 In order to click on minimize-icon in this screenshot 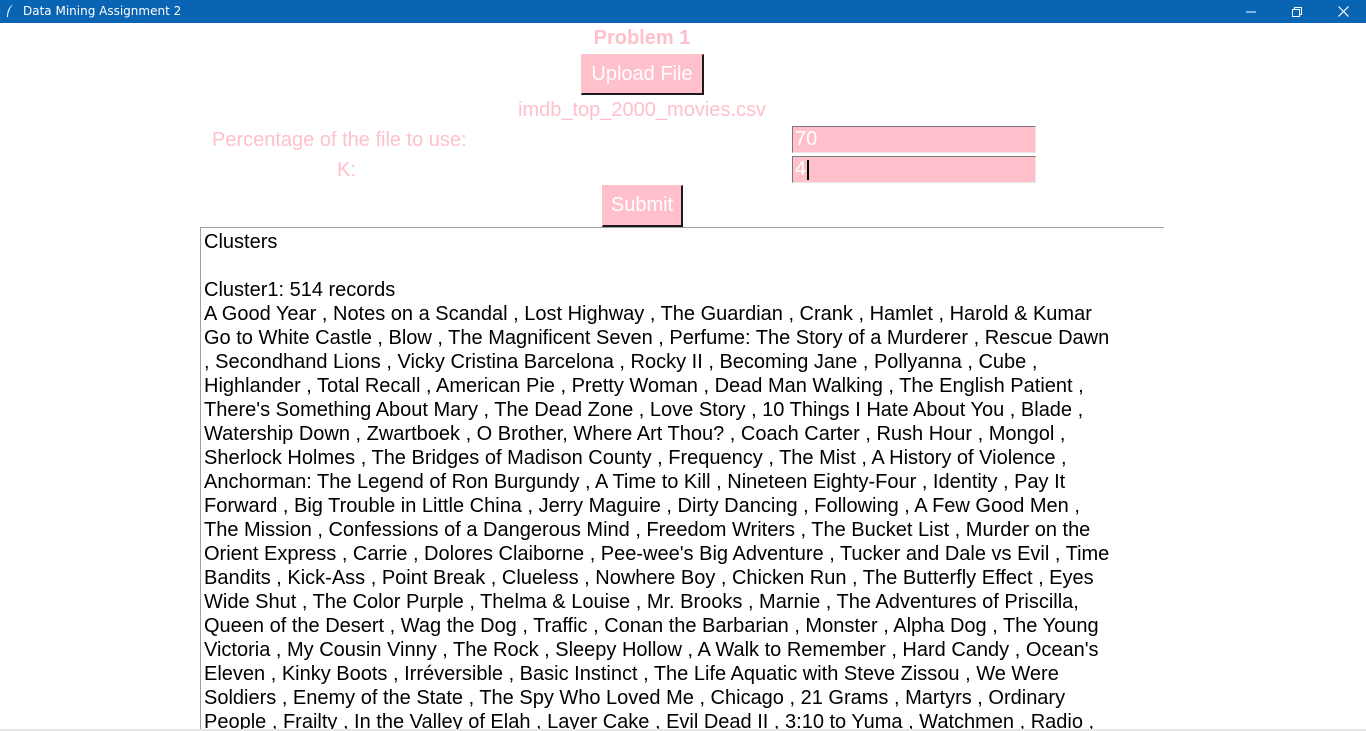, I will do `click(1251, 11)`.